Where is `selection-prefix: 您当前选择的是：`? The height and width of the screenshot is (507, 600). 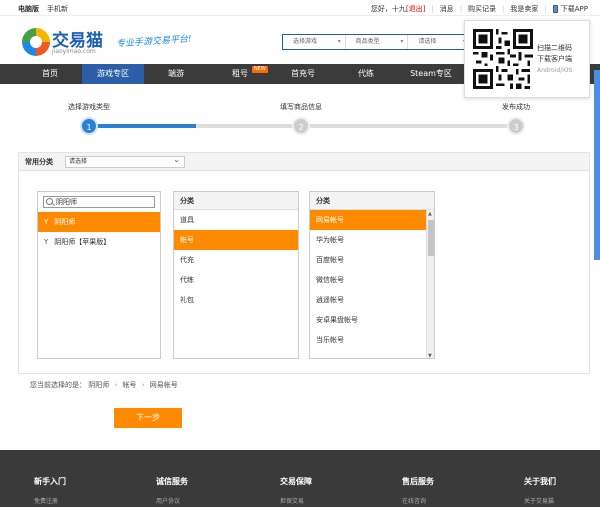
selection-prefix: 您当前选择的是： is located at coordinates (58, 385).